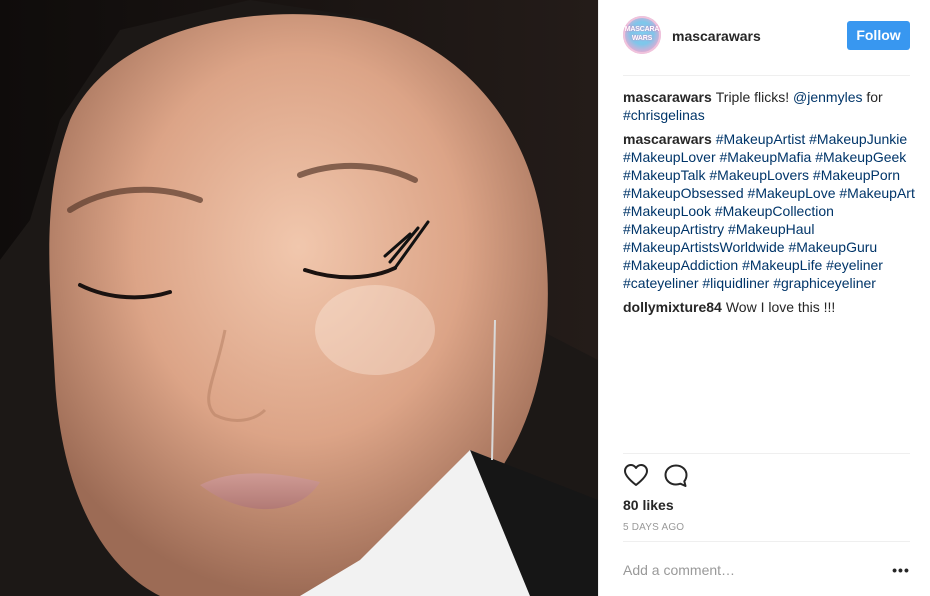 The width and height of the screenshot is (930, 596). I want to click on hashtag-link: #eyeliner, so click(854, 265).